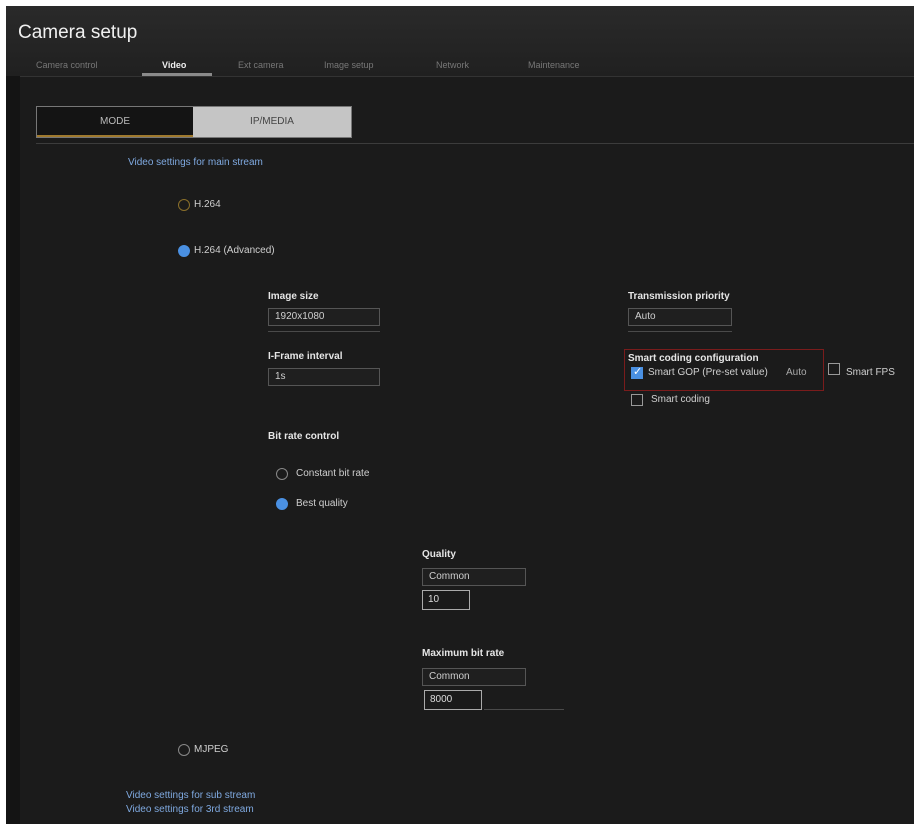  I want to click on main-stream-link: Video settings for main stream, so click(195, 162).